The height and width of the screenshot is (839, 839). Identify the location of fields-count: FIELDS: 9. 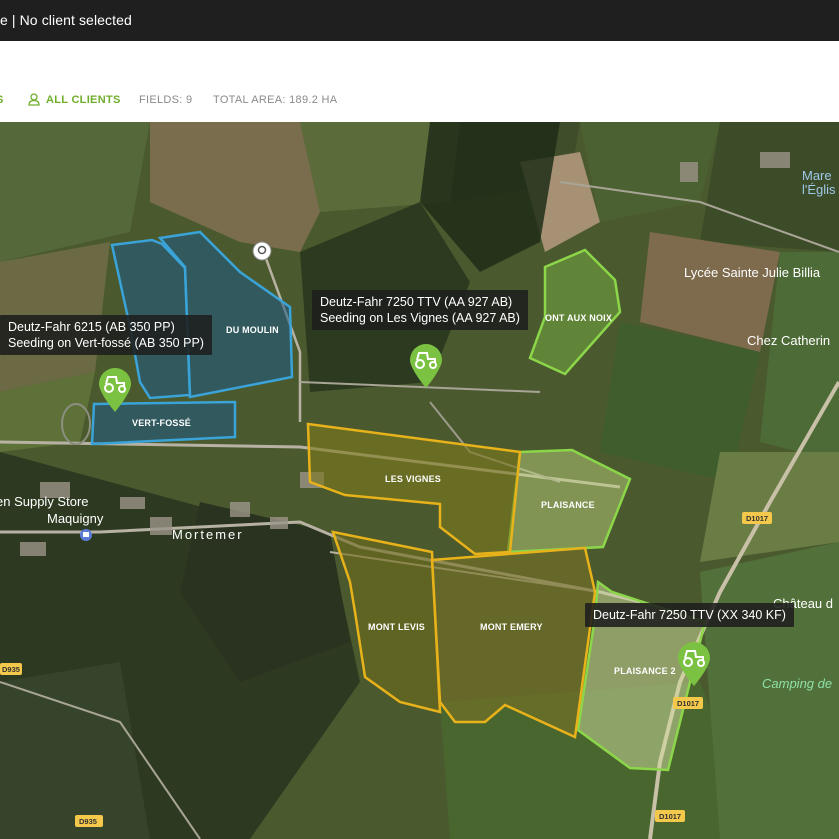
(166, 100).